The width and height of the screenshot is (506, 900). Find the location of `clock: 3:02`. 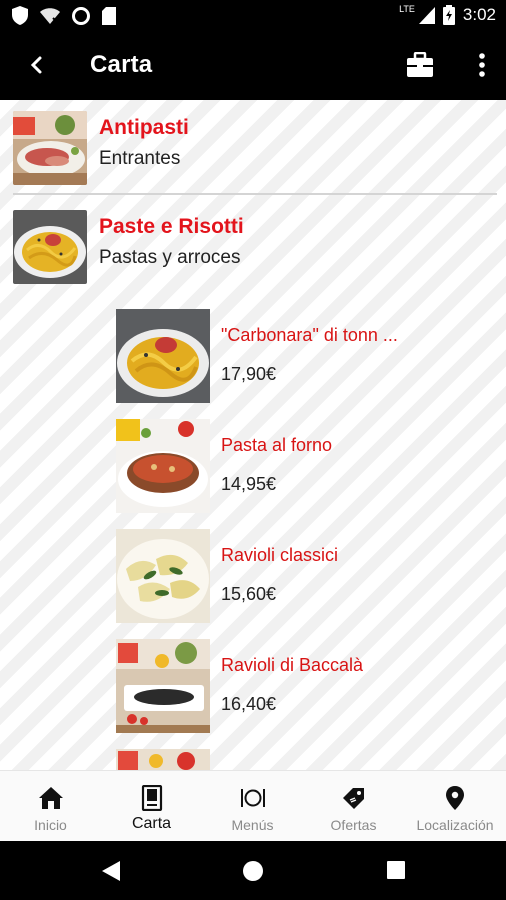

clock: 3:02 is located at coordinates (479, 14).